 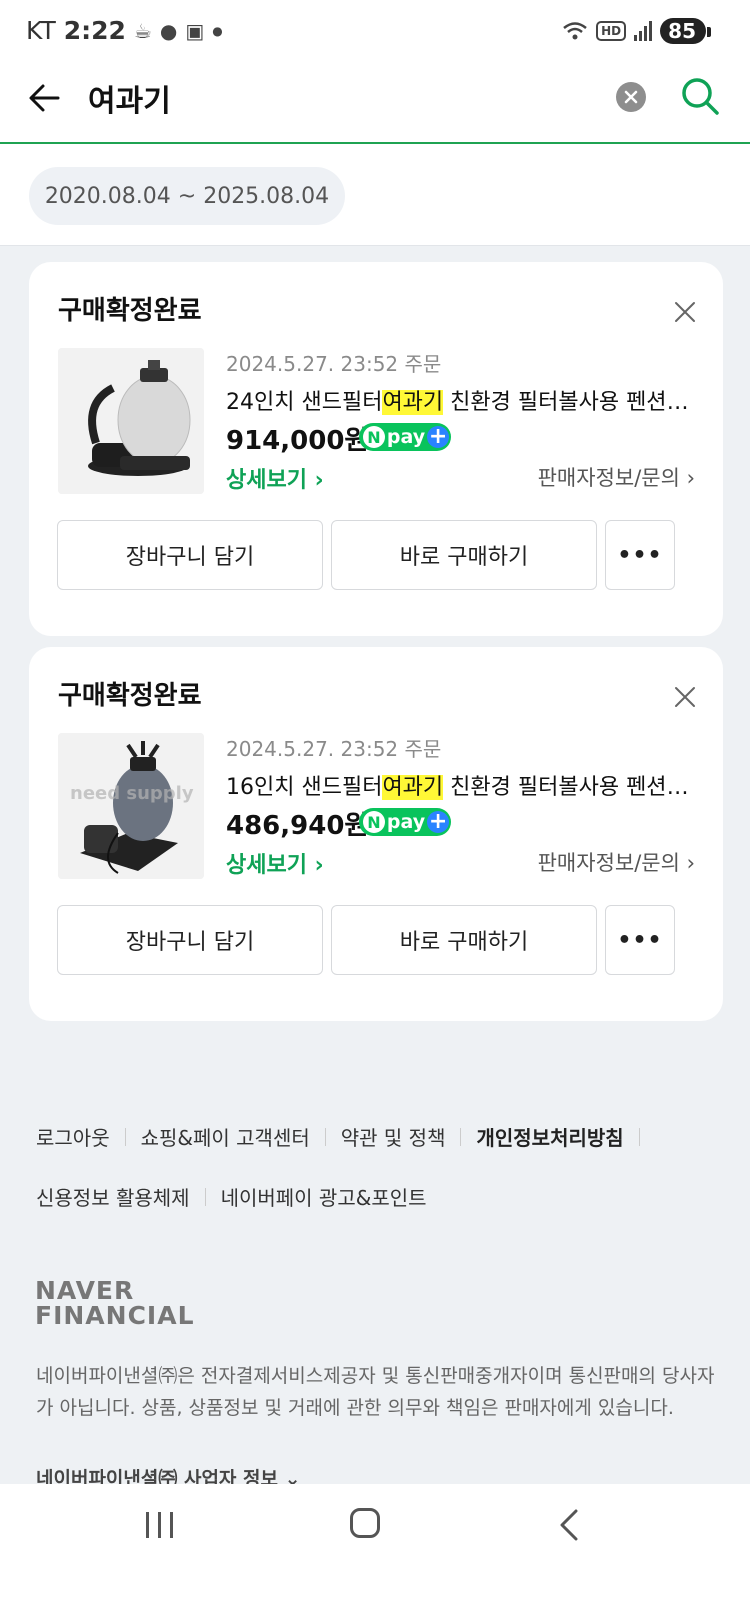 What do you see at coordinates (187, 196) in the screenshot?
I see `date-range-pill: 2020.08.04 ~ 2025.08.04` at bounding box center [187, 196].